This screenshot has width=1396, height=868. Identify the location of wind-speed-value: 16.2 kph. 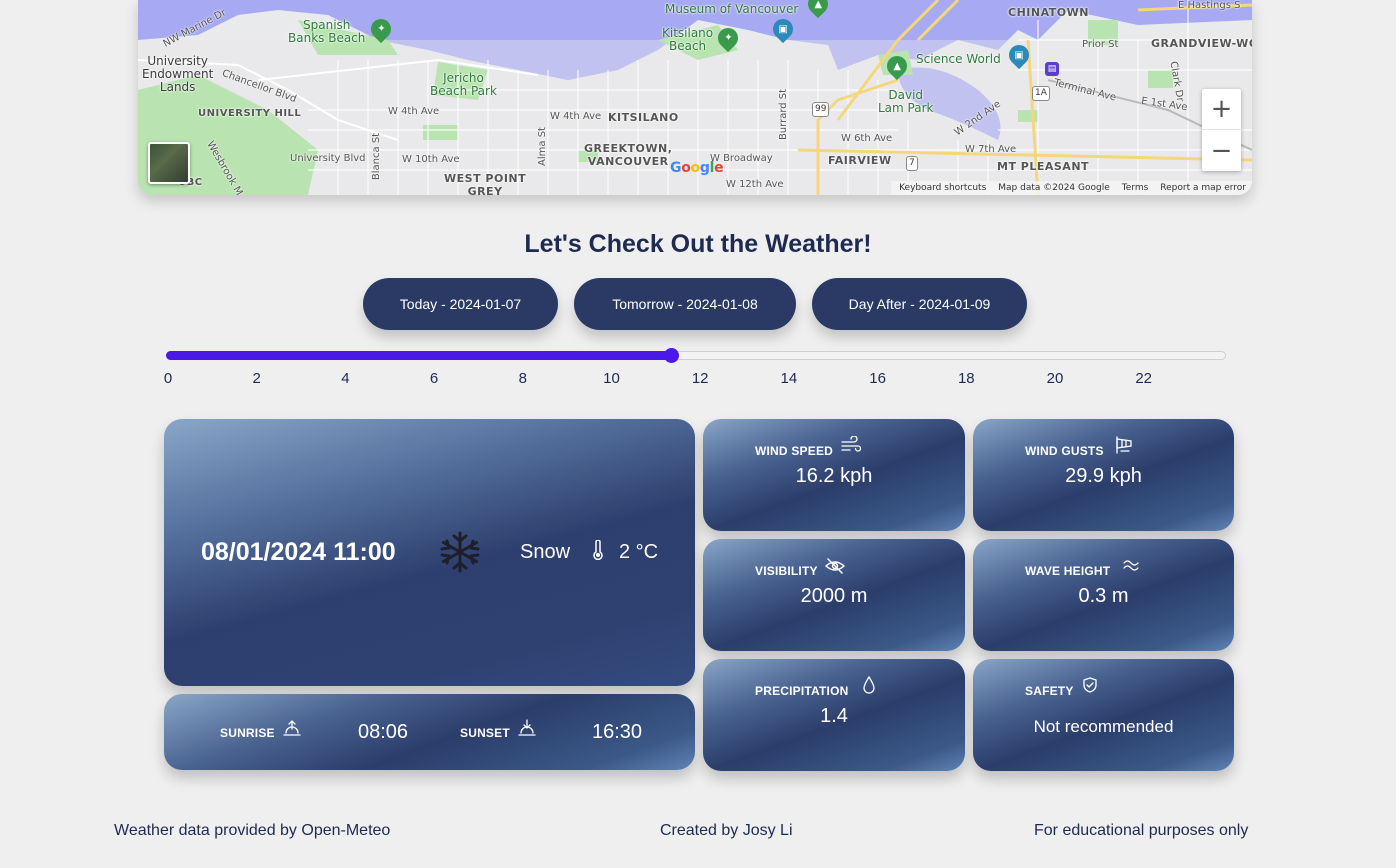
(834, 476).